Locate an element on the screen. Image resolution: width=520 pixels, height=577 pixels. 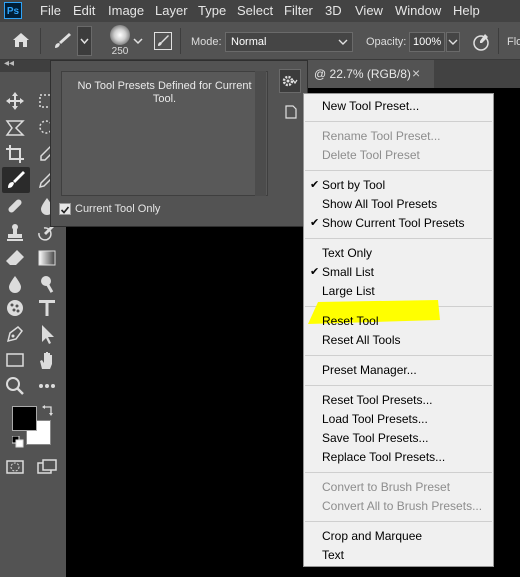
photoshop-logo: Ps is located at coordinates (13, 10).